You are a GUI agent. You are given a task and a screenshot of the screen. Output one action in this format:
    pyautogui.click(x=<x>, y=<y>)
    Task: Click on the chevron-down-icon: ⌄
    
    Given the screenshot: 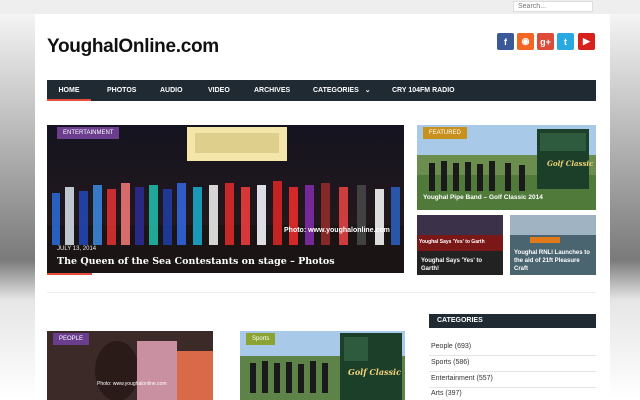 What is the action you would take?
    pyautogui.click(x=367, y=90)
    